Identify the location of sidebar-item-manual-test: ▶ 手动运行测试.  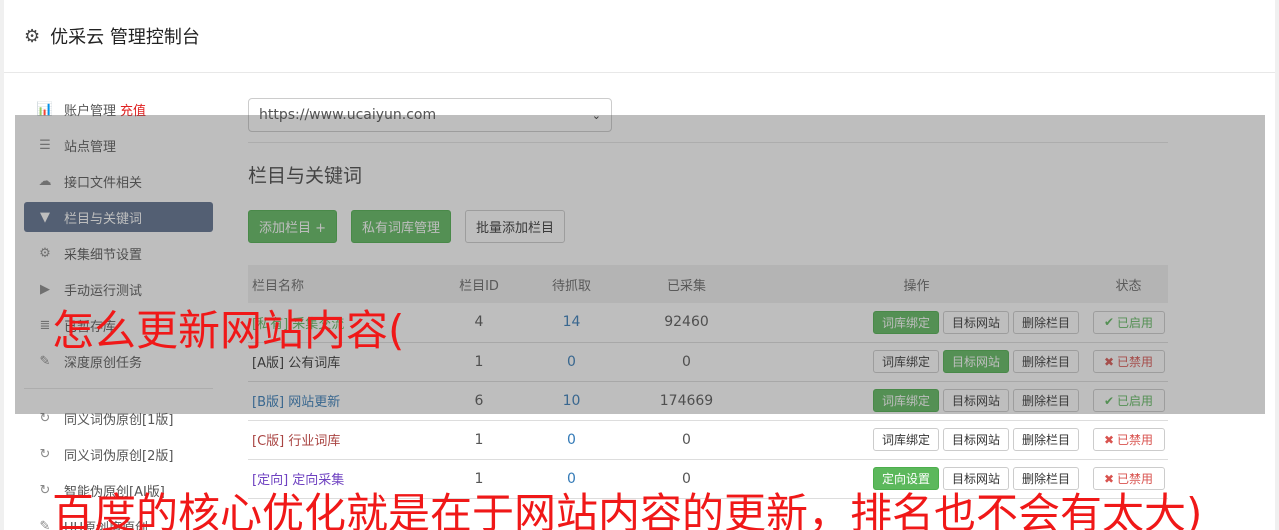
(118, 289).